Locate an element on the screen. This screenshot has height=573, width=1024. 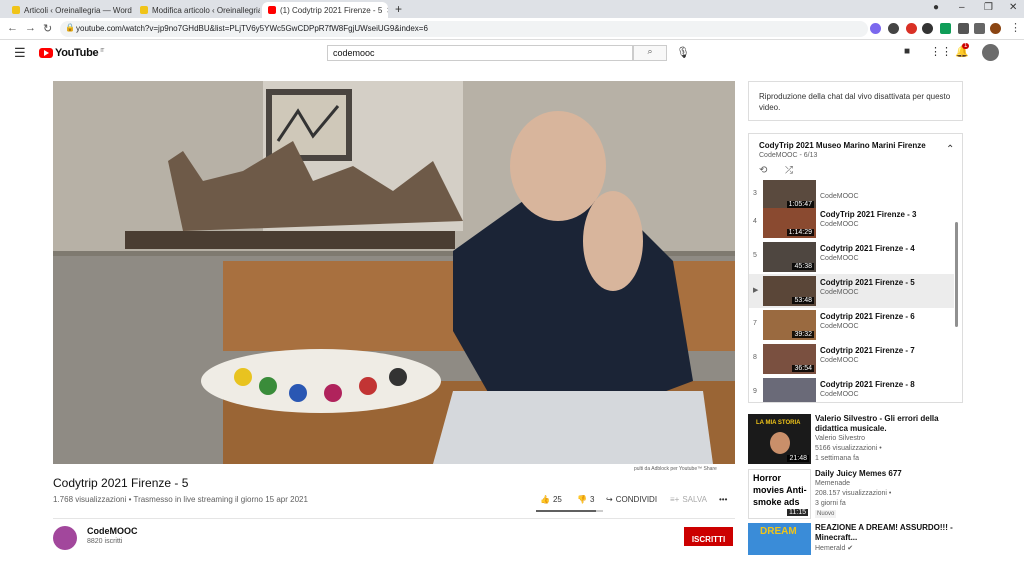
playlist-item-index: 5 is located at coordinates (755, 255).